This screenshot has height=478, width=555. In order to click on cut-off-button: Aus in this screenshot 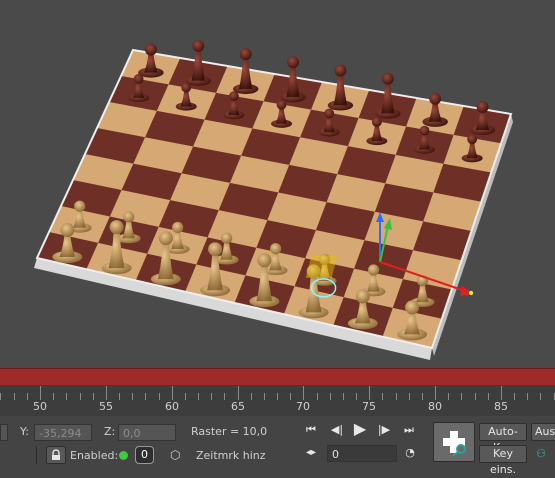, I will do `click(543, 432)`.